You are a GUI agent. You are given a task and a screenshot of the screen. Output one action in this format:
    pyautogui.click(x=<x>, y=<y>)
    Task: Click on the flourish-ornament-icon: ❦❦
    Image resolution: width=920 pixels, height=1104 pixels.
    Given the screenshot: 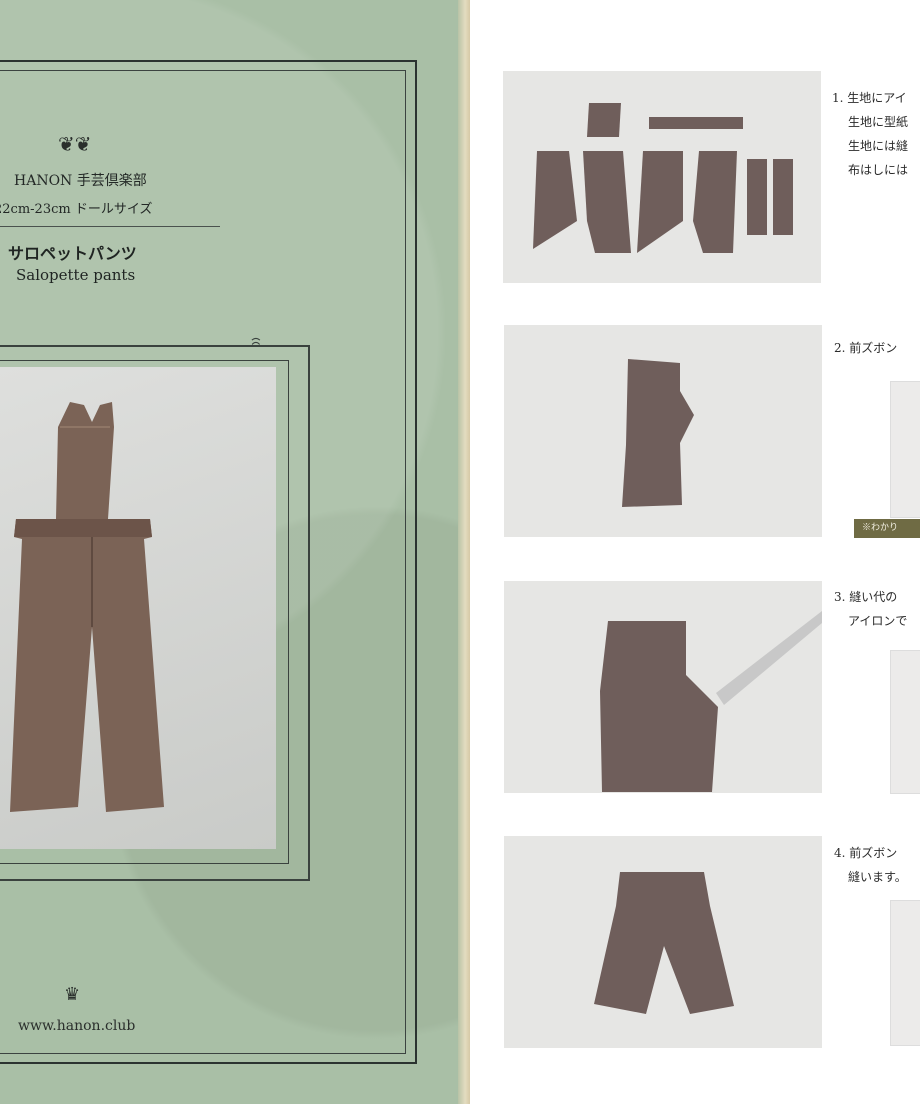 What is the action you would take?
    pyautogui.click(x=75, y=144)
    